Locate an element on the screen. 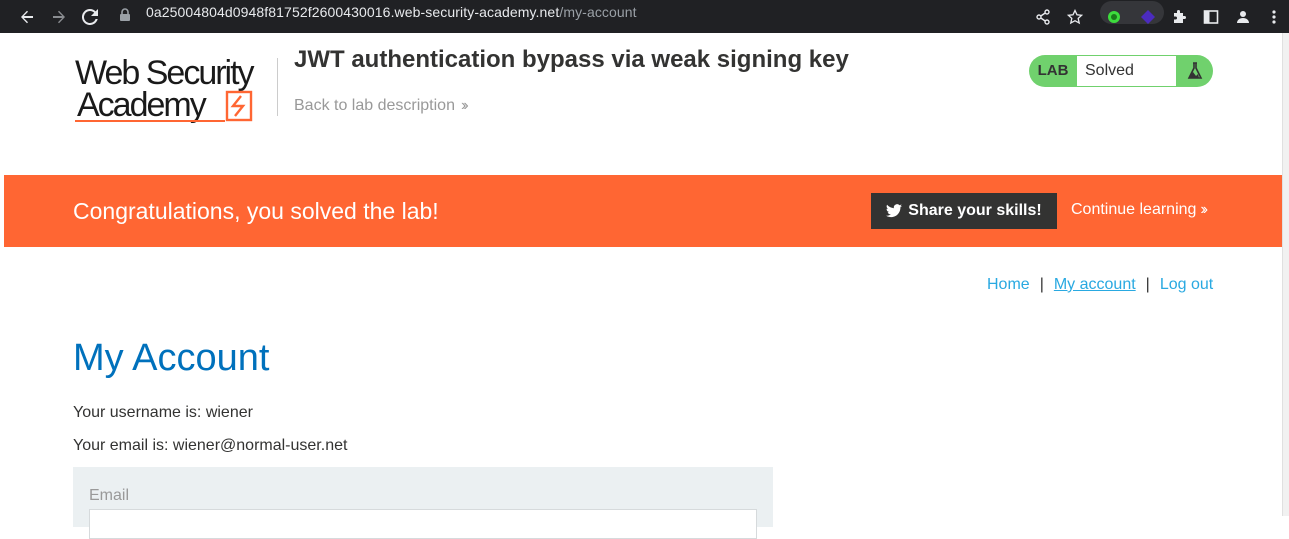 The height and width of the screenshot is (539, 1289). lab-status-badge: LAB Solved is located at coordinates (1121, 71).